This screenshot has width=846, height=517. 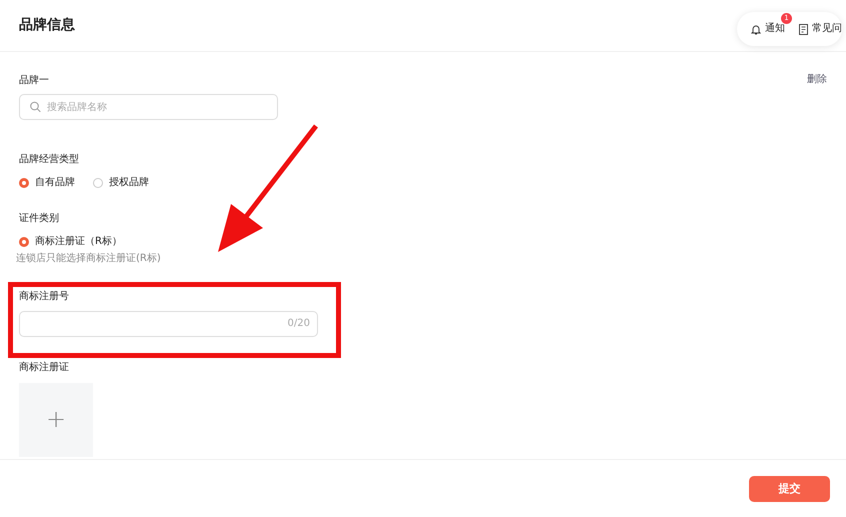 What do you see at coordinates (89, 259) in the screenshot?
I see `hint-text: 连锁店只能选择商标注册证(R标)` at bounding box center [89, 259].